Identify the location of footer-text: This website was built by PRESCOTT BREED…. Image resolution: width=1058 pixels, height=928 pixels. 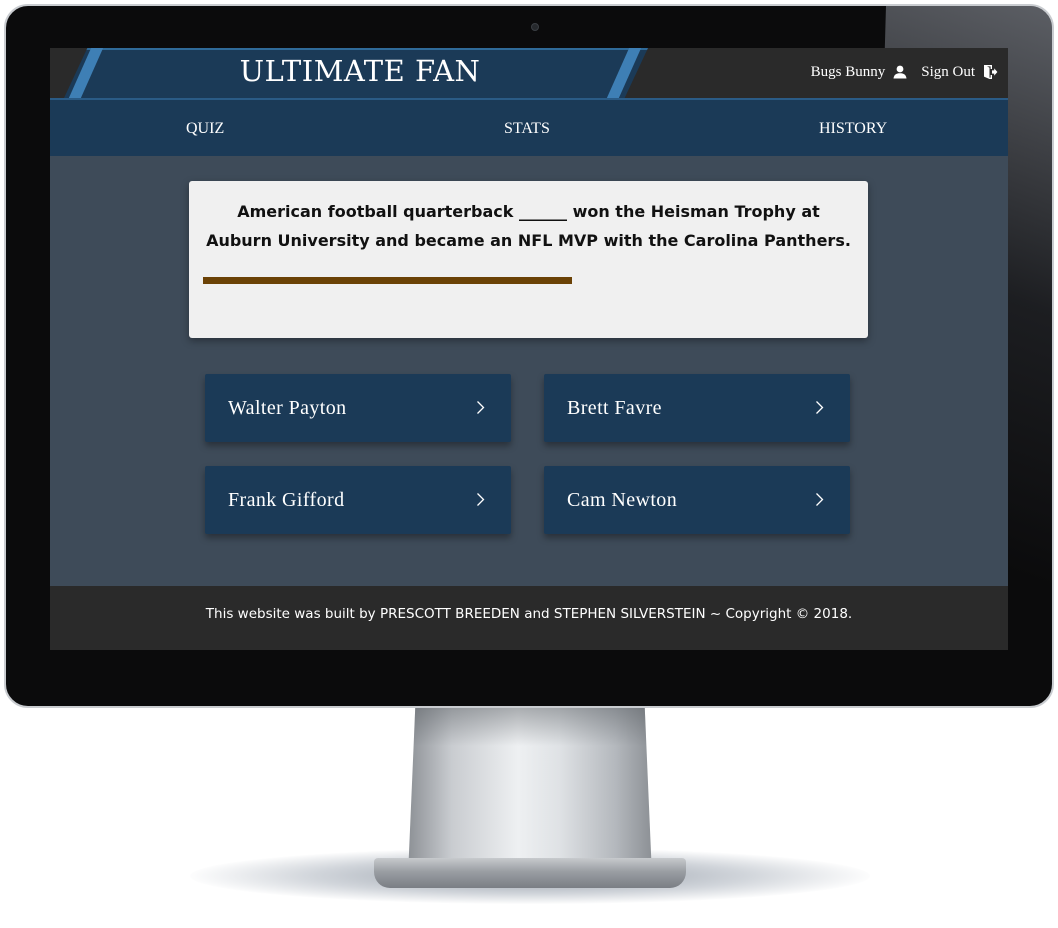
(529, 614).